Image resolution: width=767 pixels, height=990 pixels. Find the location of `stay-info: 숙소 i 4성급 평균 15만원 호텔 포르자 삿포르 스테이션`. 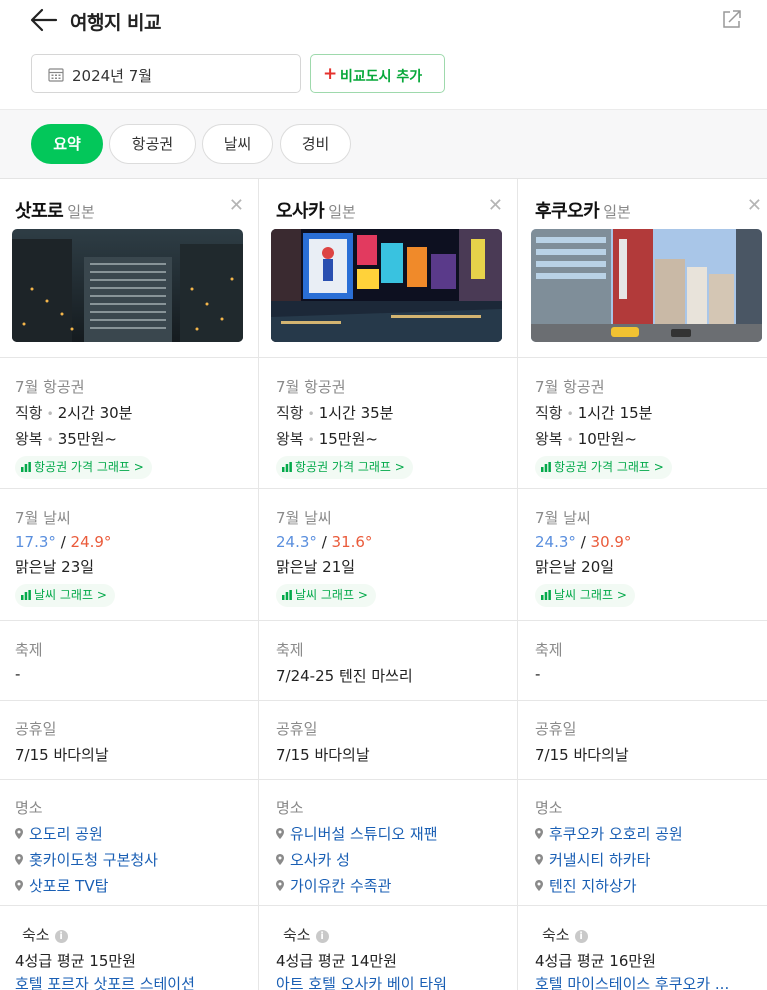

stay-info: 숙소 i 4성급 평균 15만원 호텔 포르자 삿포르 스테이션 is located at coordinates (129, 948).